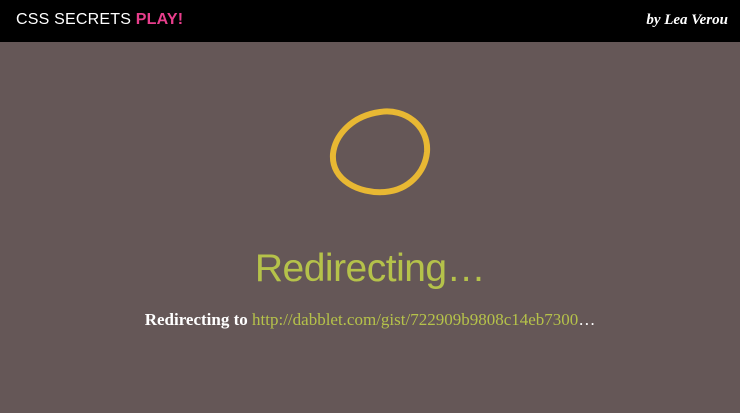 This screenshot has width=740, height=413. Describe the element at coordinates (159, 19) in the screenshot. I see `brand-accent: PLAY!` at that location.